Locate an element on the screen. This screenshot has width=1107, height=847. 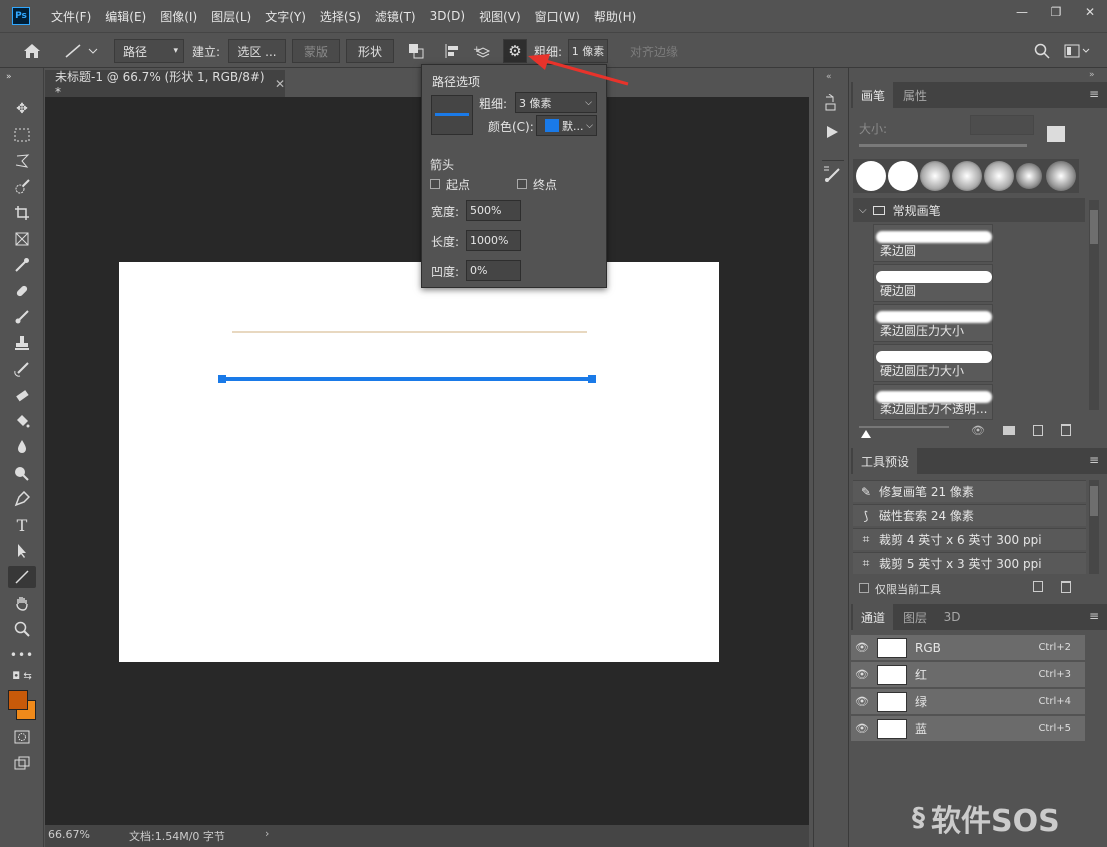
quick-mask-icon is located at coordinates (22, 737).